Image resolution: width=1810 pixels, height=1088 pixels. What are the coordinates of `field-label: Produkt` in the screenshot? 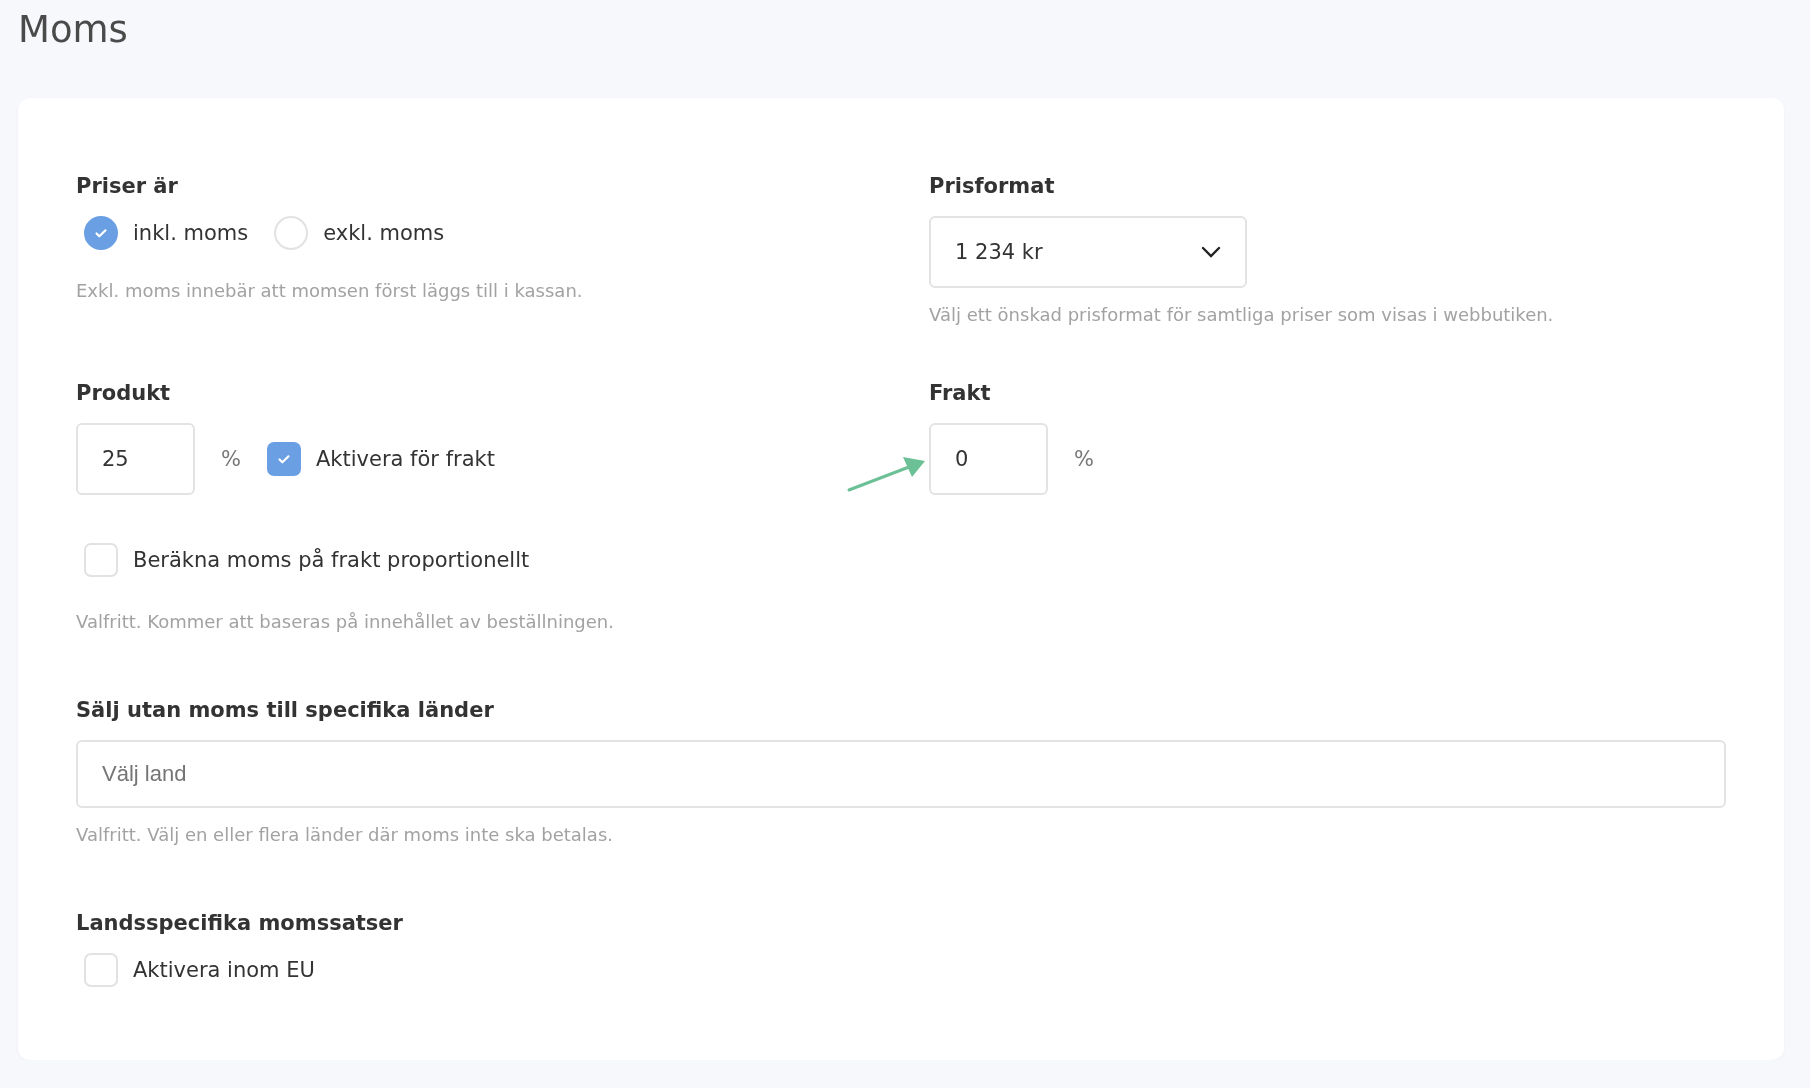 It's located at (124, 393).